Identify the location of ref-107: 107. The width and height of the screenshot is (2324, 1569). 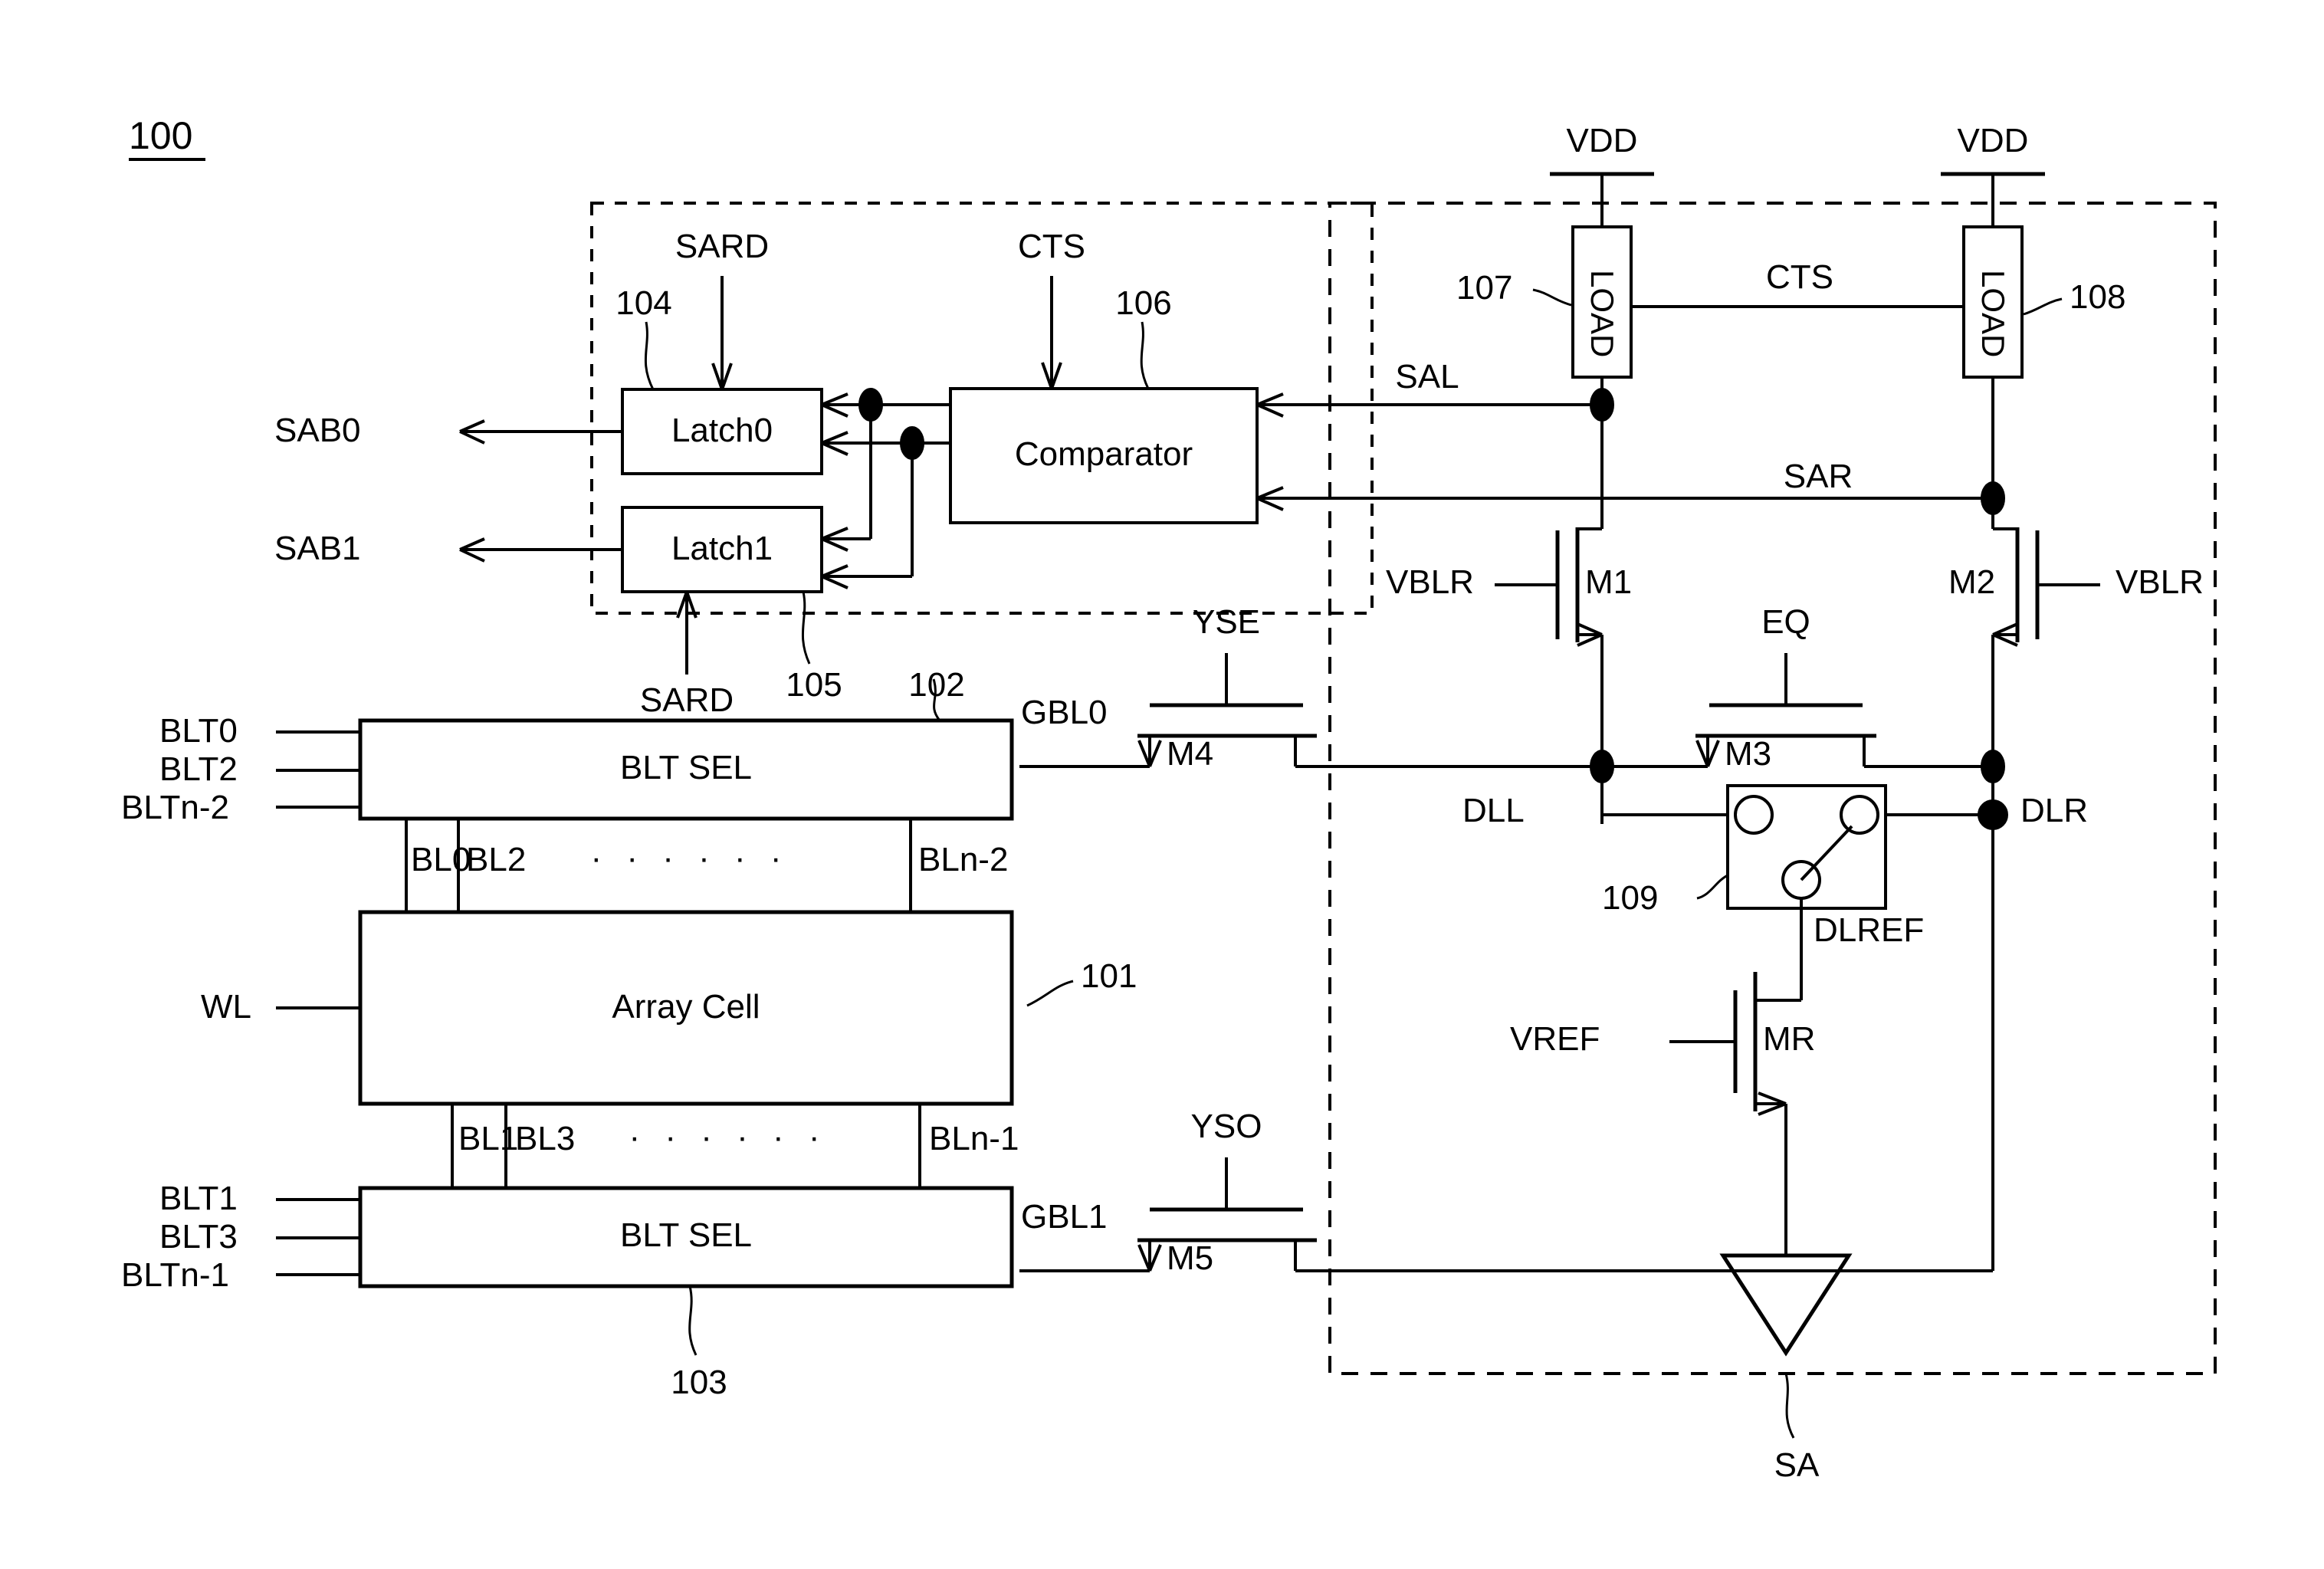
(1484, 288).